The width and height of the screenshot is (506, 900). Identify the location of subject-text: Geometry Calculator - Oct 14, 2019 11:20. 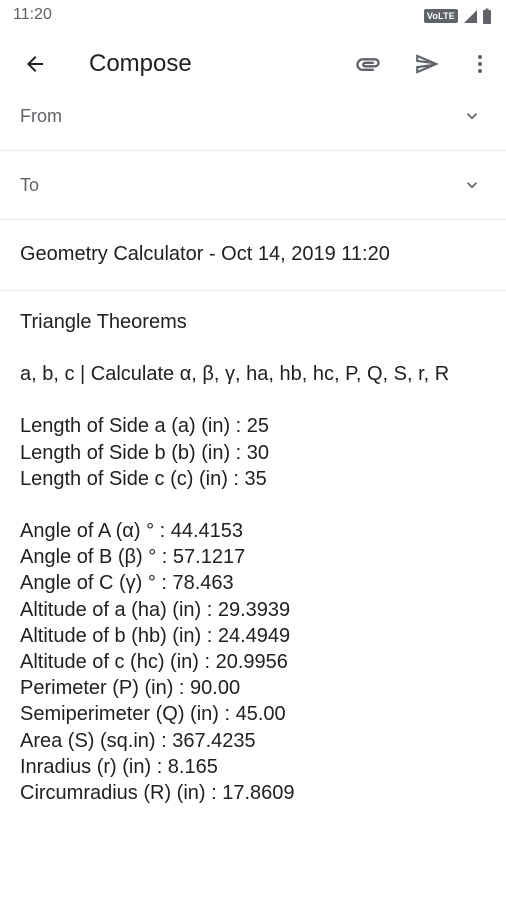
(205, 254).